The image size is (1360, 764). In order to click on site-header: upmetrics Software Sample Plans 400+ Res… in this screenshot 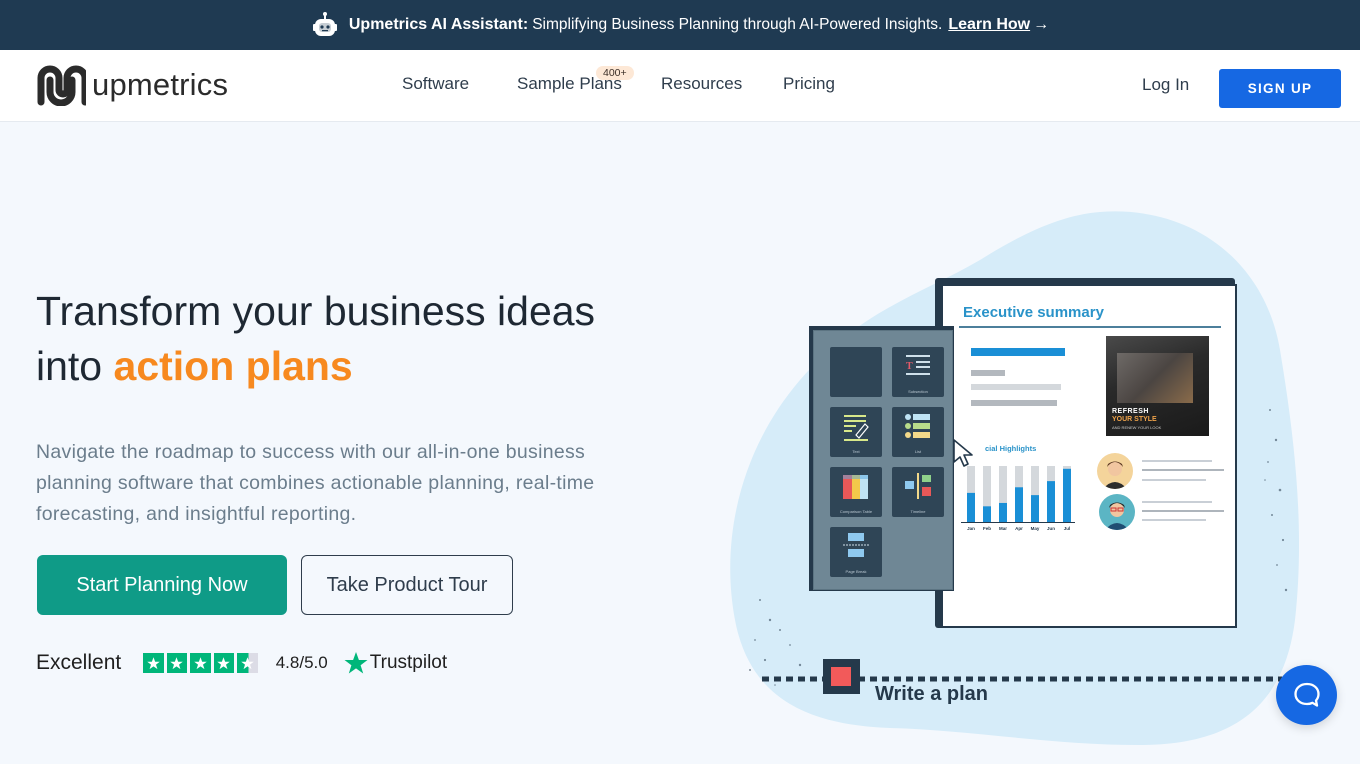, I will do `click(680, 86)`.